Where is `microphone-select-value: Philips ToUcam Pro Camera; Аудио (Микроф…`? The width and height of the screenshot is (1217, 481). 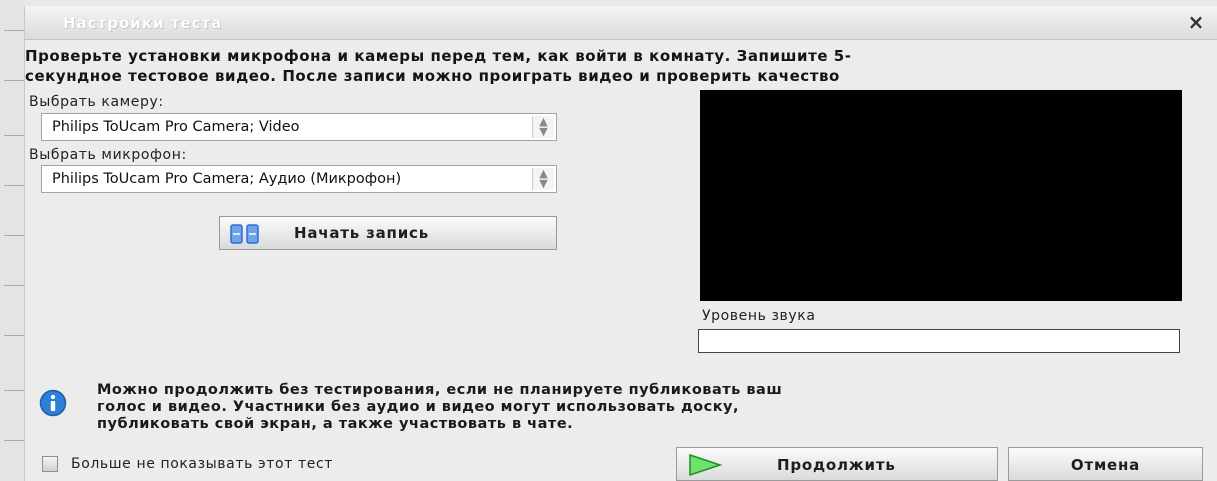
microphone-select-value: Philips ToUcam Pro Camera; Аудио (Микроф… is located at coordinates (227, 179).